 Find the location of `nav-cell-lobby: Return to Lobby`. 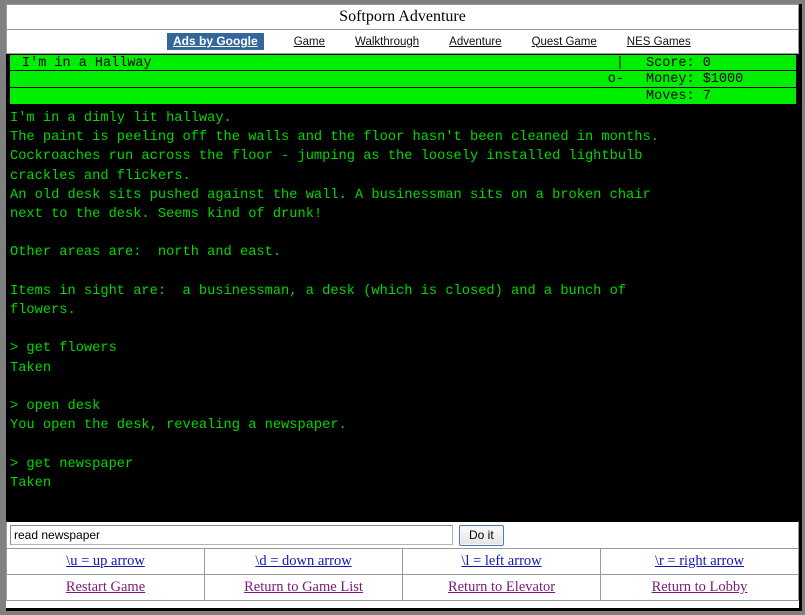

nav-cell-lobby: Return to Lobby is located at coordinates (699, 587).